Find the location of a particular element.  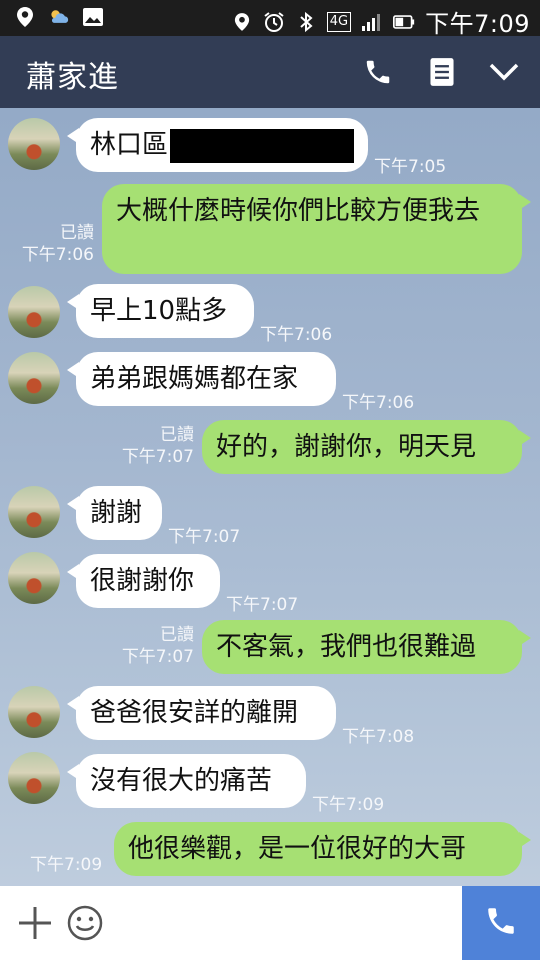

message-bubble: 他很樂觀，是一位很好的大哥 is located at coordinates (322, 849).